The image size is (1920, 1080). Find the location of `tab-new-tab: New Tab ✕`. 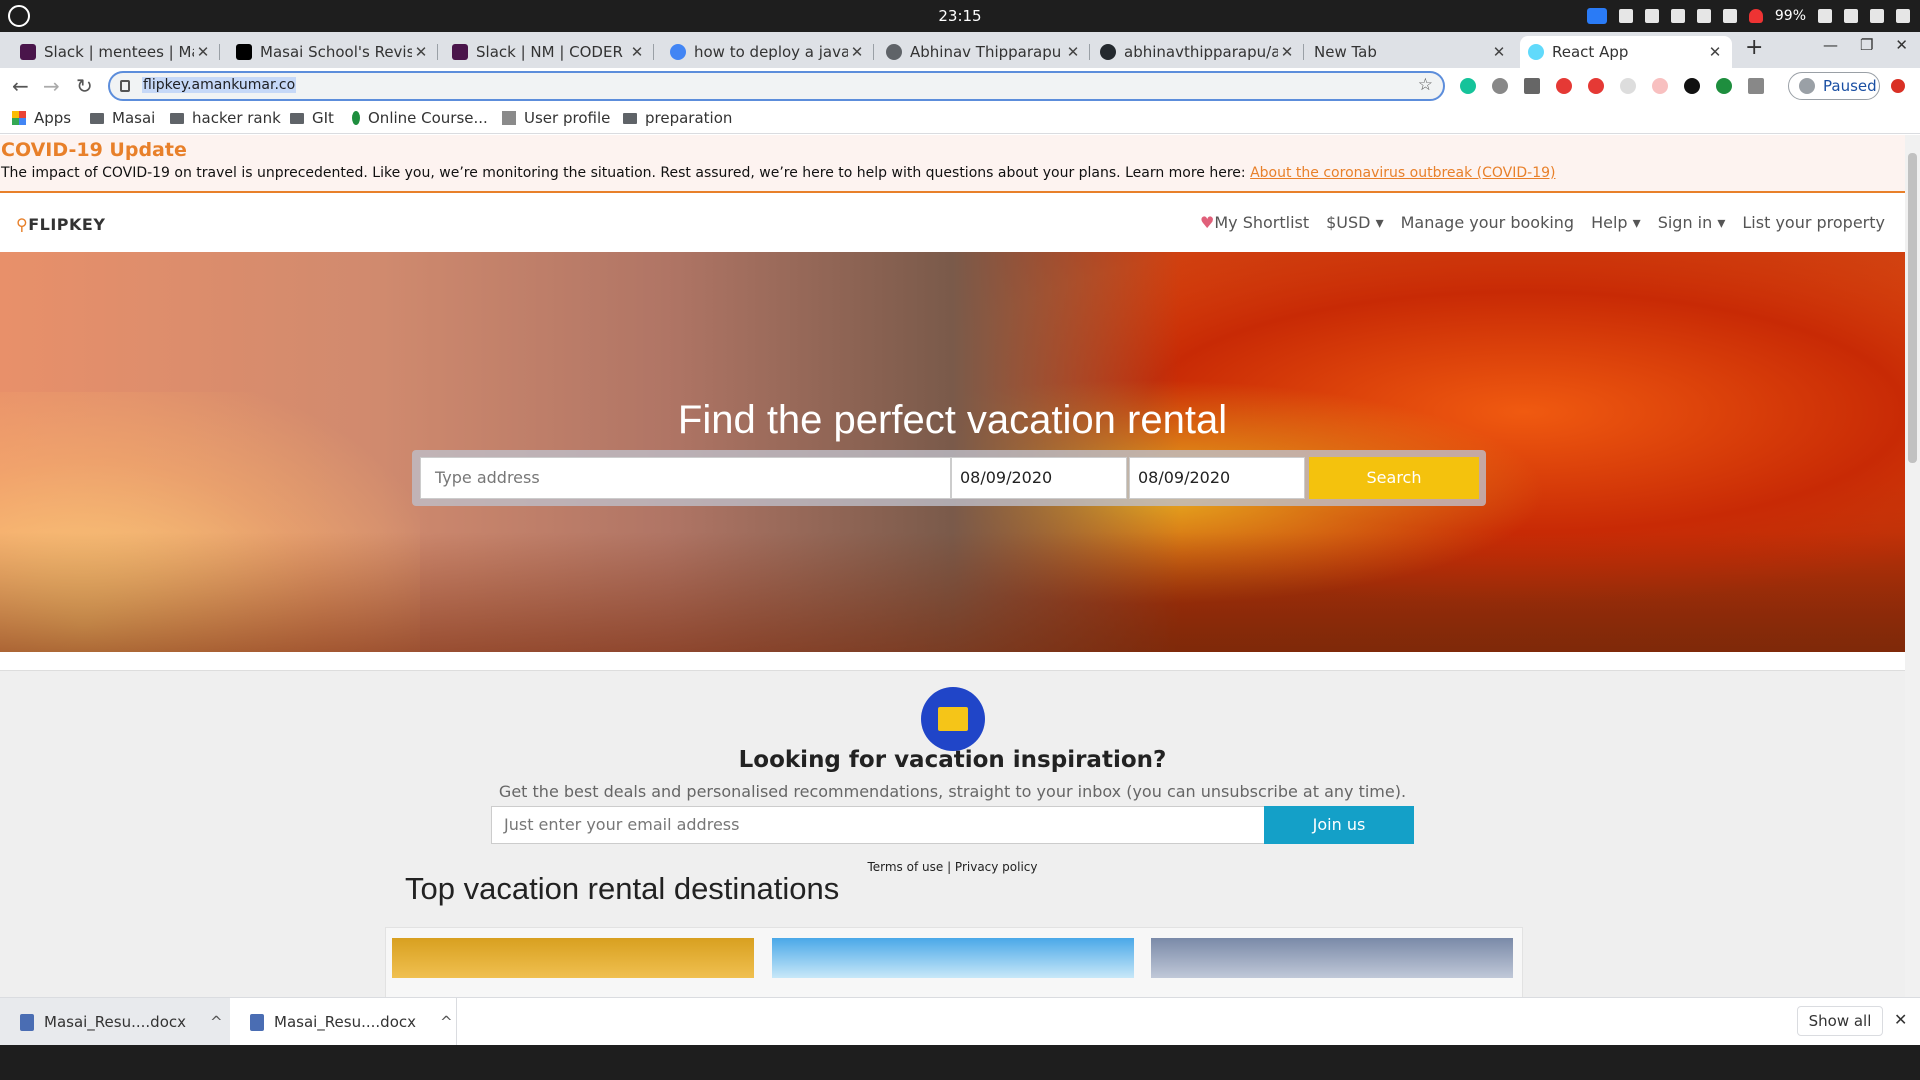

tab-new-tab: New Tab ✕ is located at coordinates (1411, 52).